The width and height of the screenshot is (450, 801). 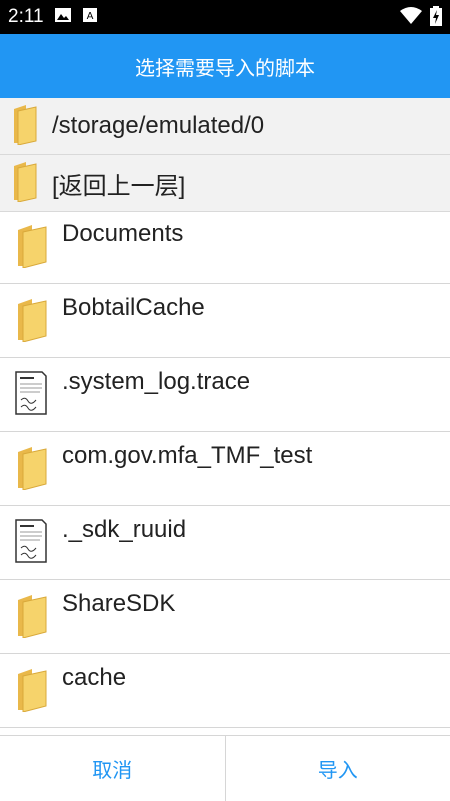 I want to click on import-button: 导入, so click(x=338, y=768).